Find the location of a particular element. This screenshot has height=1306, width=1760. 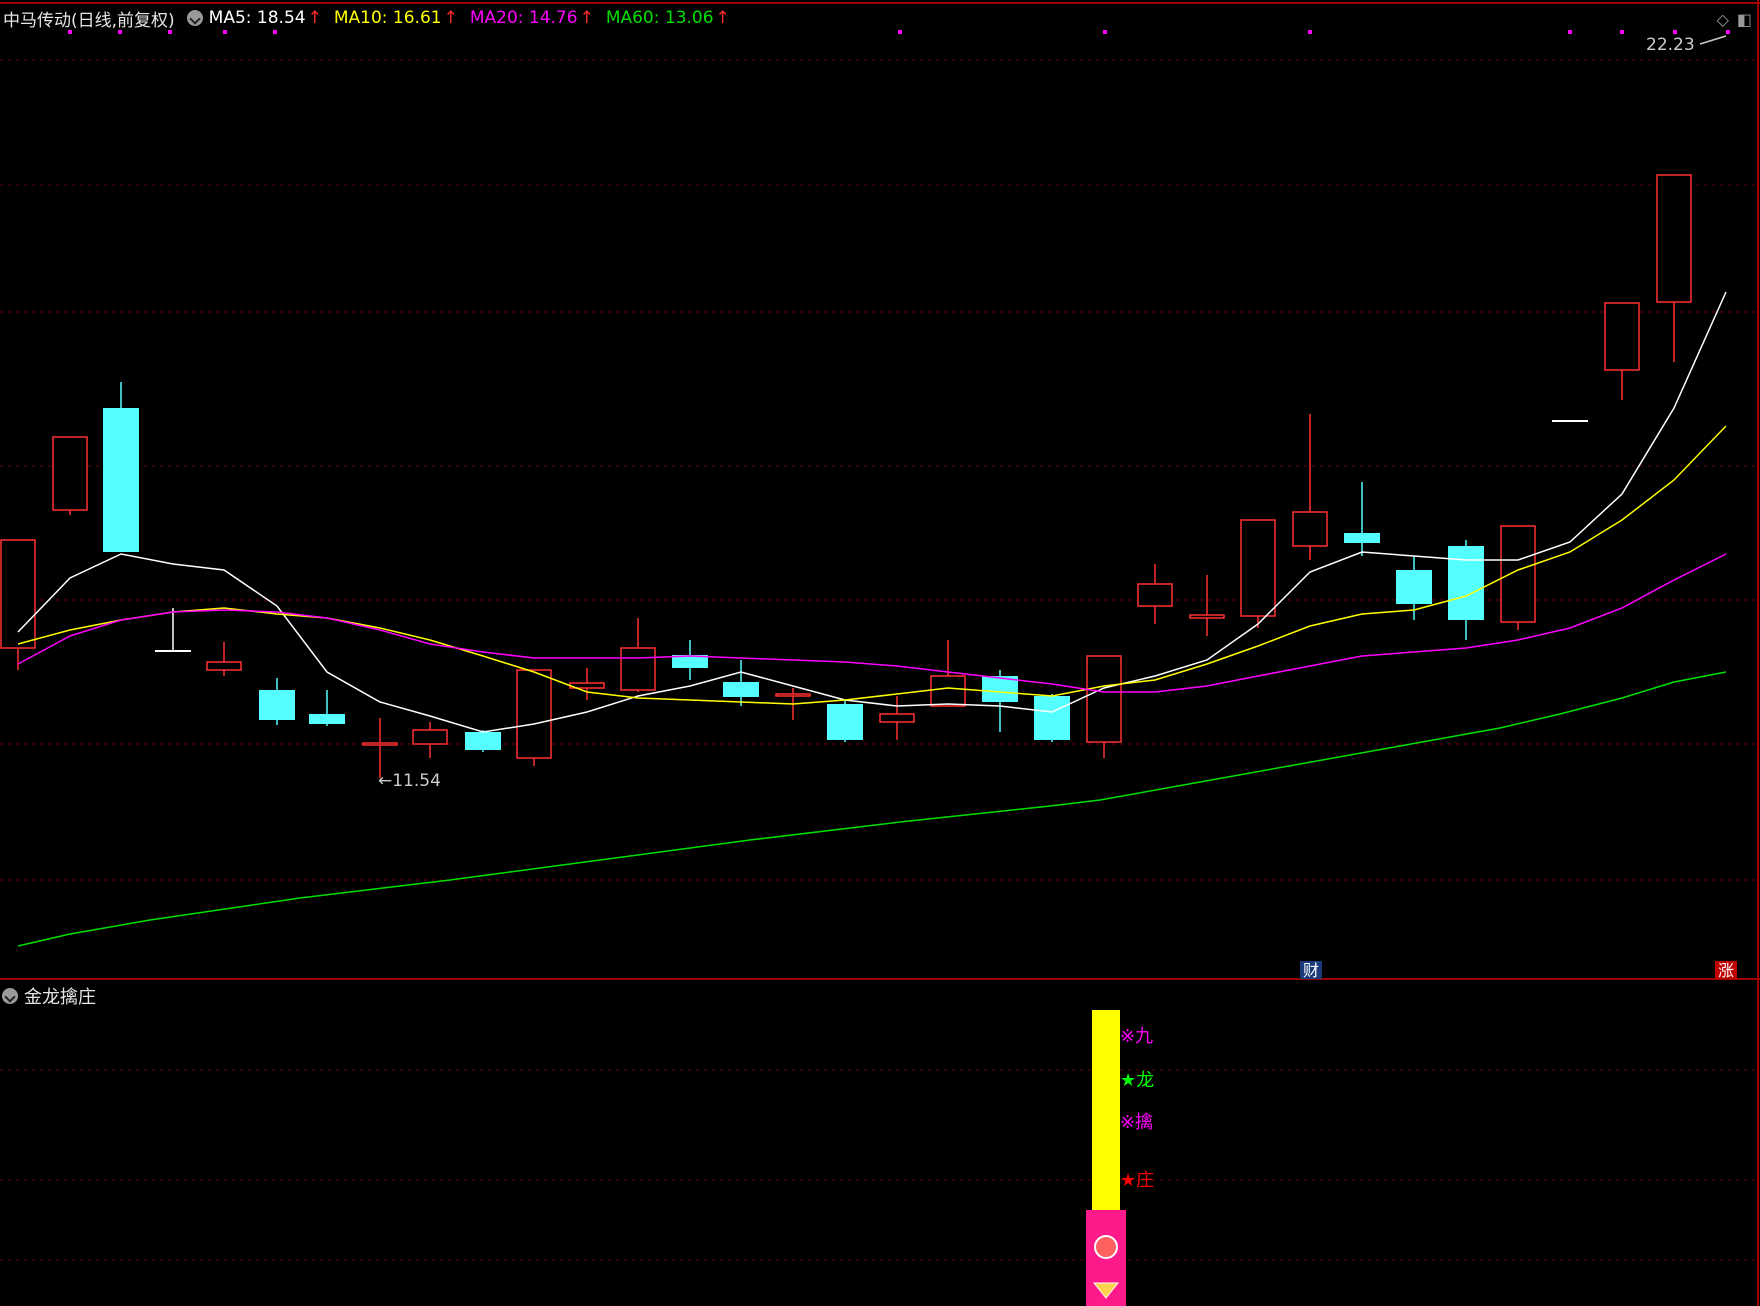

signal-label-0: ※九 is located at coordinates (1136, 1036).